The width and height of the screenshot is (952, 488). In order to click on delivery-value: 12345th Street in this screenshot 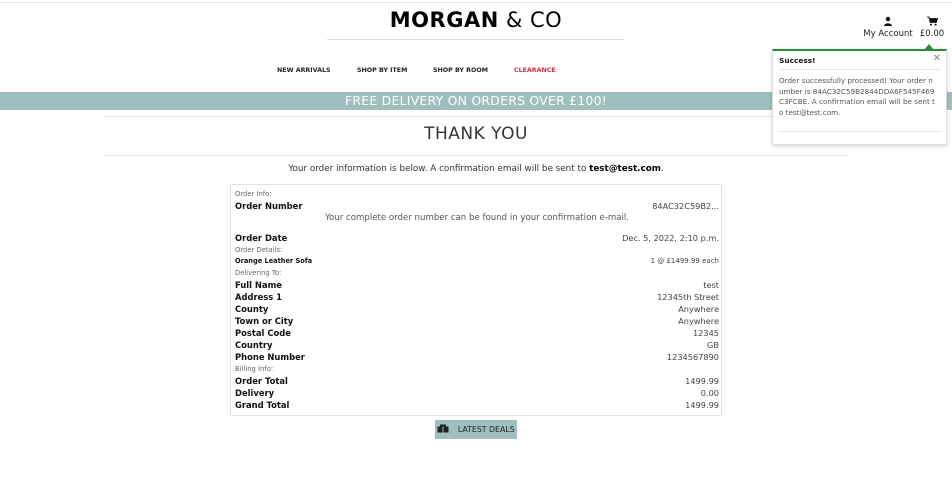, I will do `click(688, 297)`.